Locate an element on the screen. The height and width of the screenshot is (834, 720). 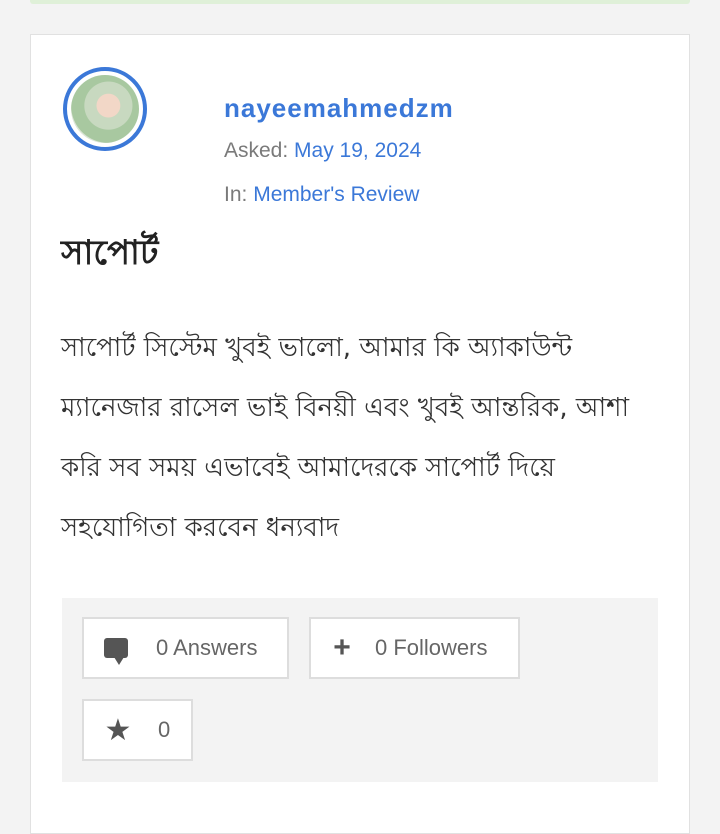
asked-meta: Asked: May 19, 2024 is located at coordinates (322, 151).